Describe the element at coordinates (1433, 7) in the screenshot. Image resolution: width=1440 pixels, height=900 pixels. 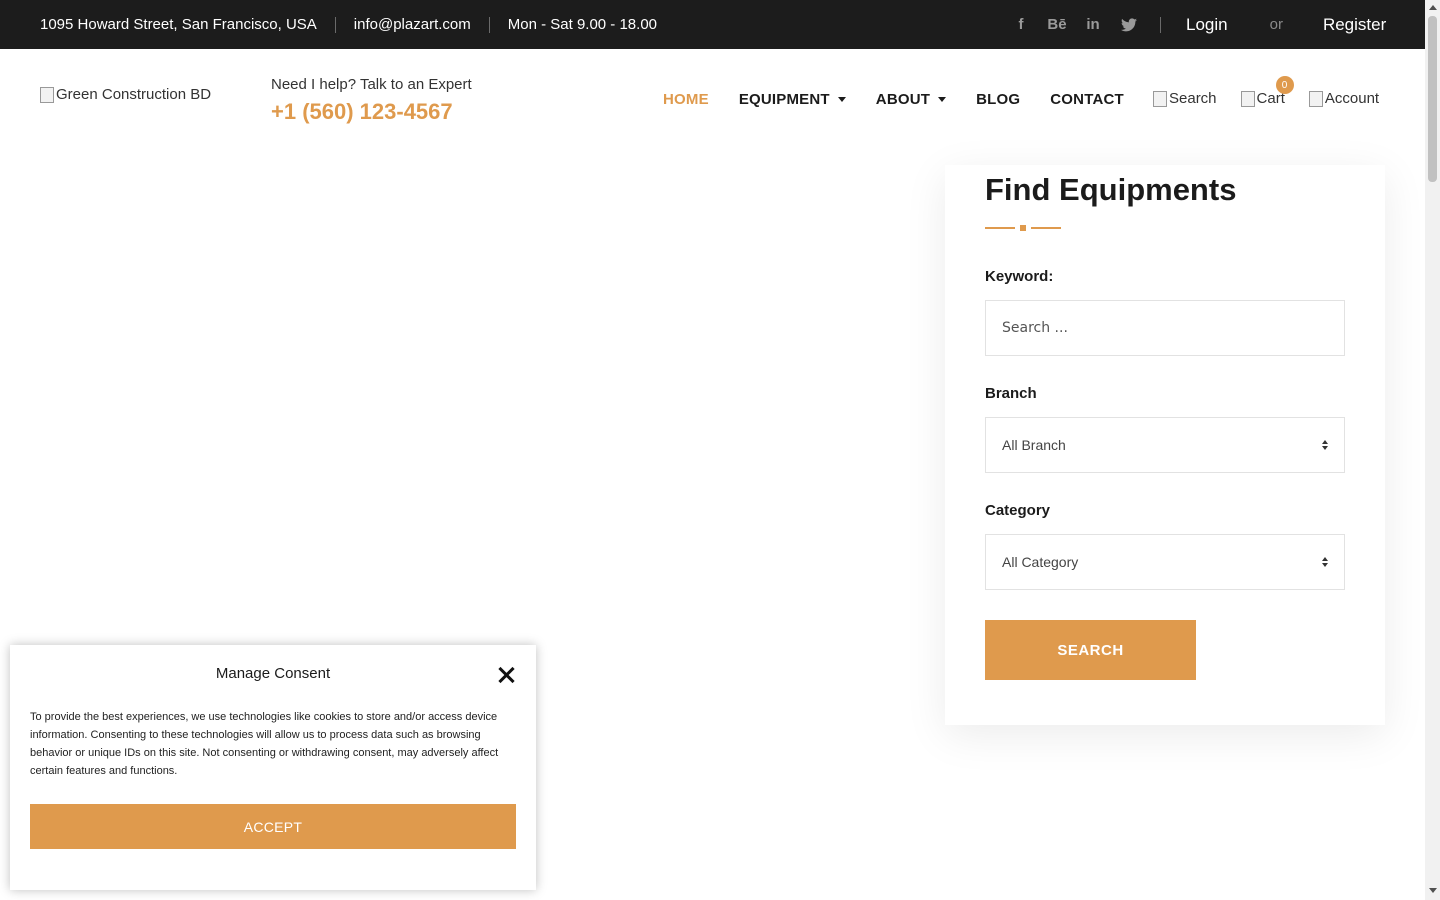
I see `scroll-up-icon` at that location.